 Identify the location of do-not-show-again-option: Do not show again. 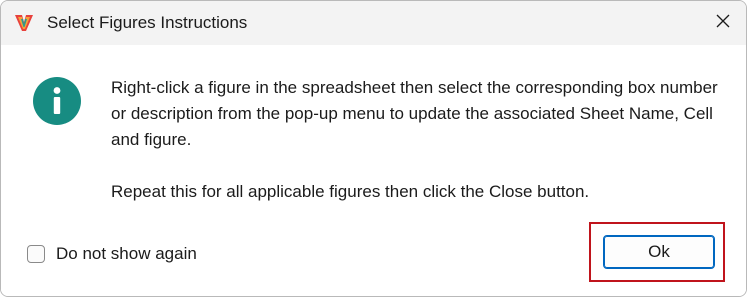
(112, 254).